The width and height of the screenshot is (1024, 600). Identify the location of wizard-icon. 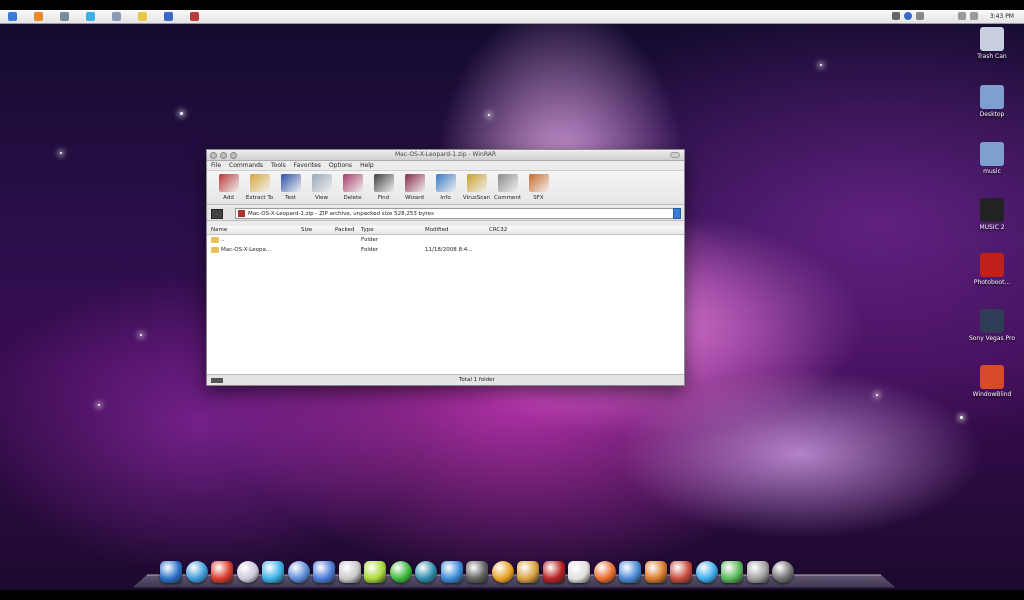
(414, 183).